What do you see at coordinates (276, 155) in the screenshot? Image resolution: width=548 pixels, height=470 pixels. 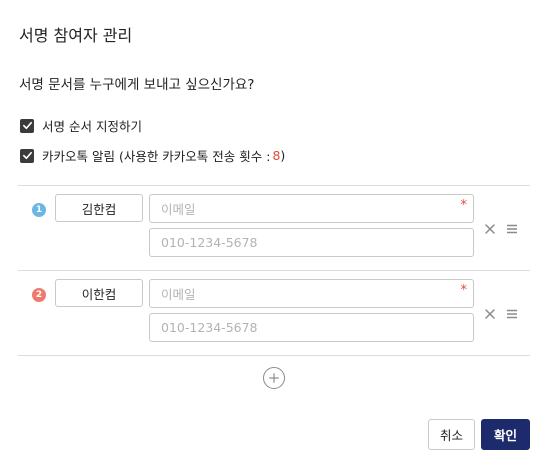 I see `kakao-send-count: 8` at bounding box center [276, 155].